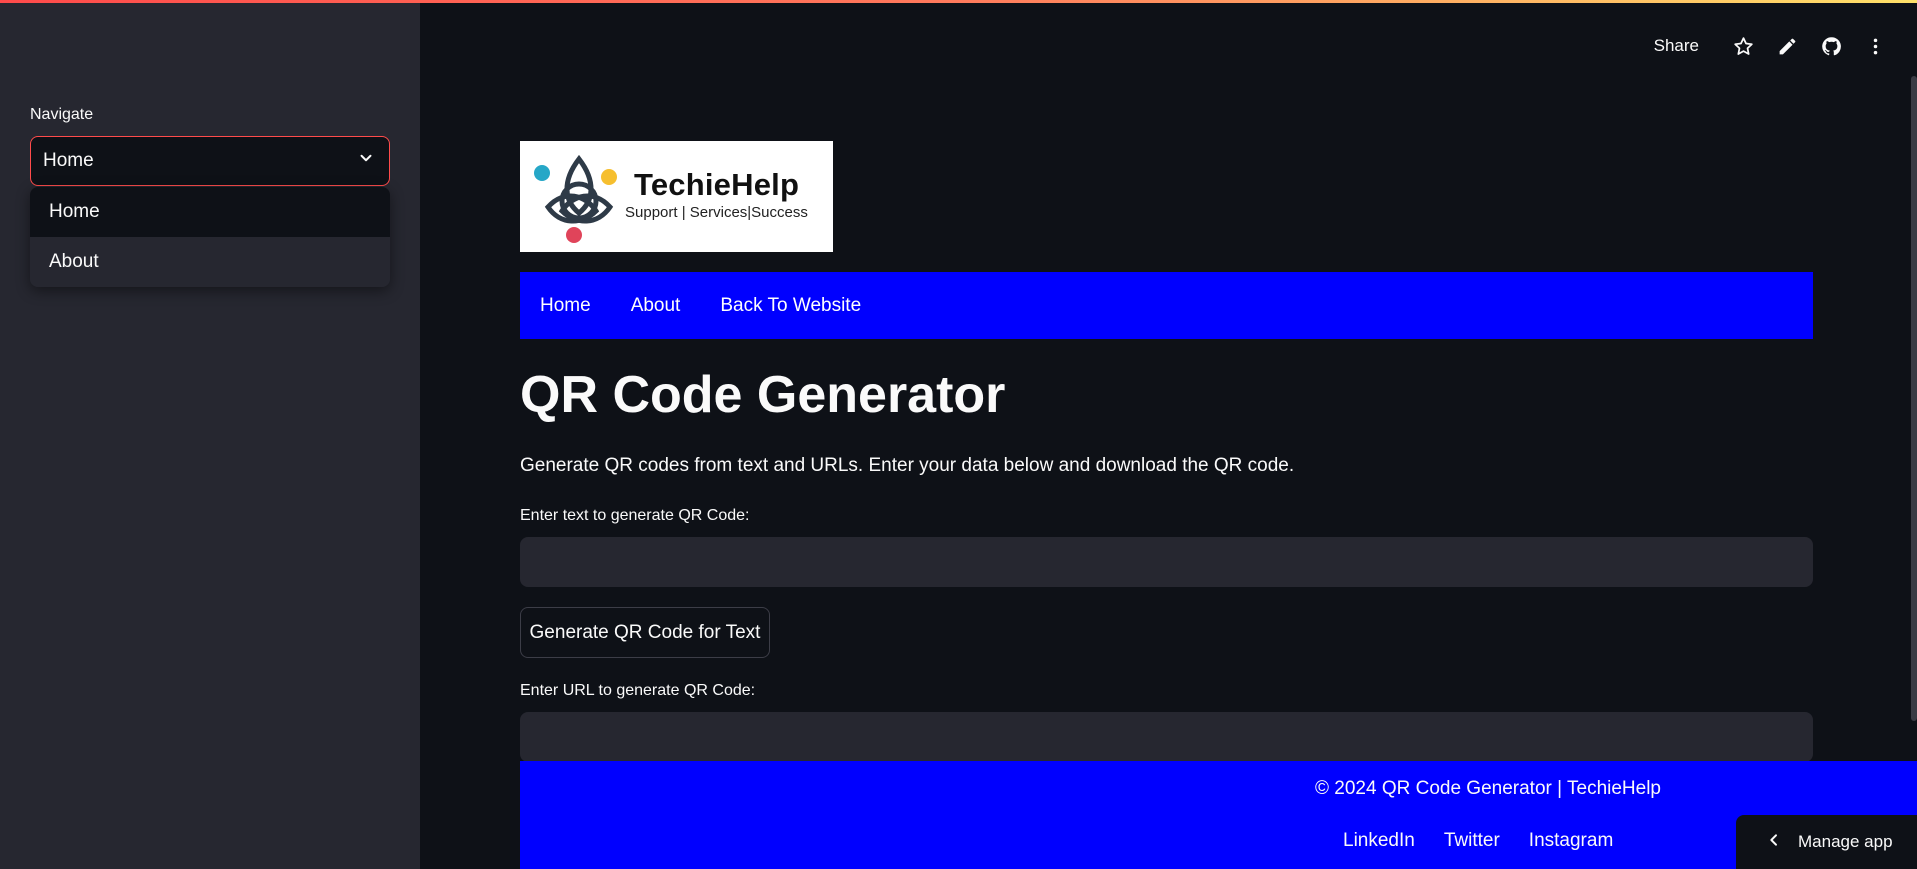 This screenshot has width=1917, height=869. Describe the element at coordinates (210, 161) in the screenshot. I see `navigate-select: Home` at that location.